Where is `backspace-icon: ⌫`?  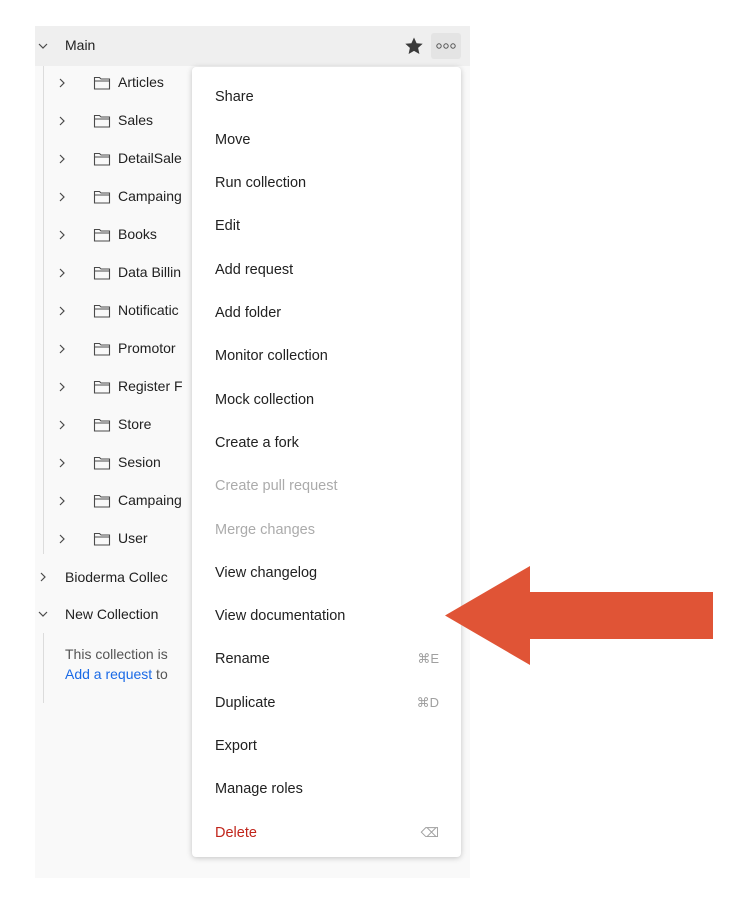 backspace-icon: ⌫ is located at coordinates (429, 832).